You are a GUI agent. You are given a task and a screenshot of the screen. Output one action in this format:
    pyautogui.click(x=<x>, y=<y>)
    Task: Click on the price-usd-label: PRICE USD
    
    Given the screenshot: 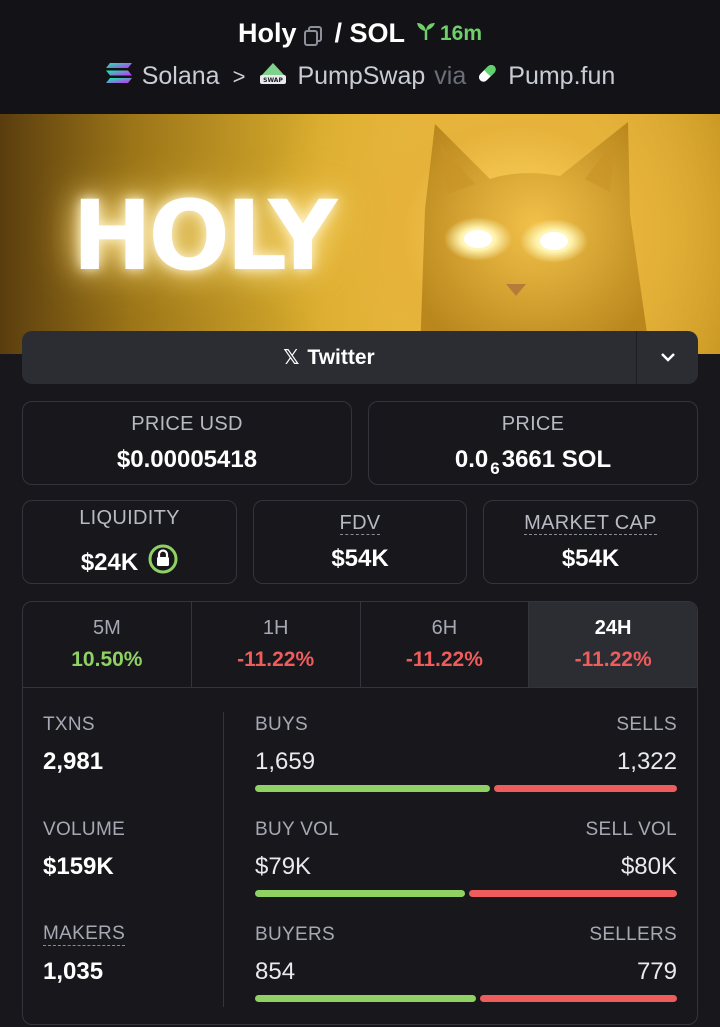 What is the action you would take?
    pyautogui.click(x=187, y=423)
    